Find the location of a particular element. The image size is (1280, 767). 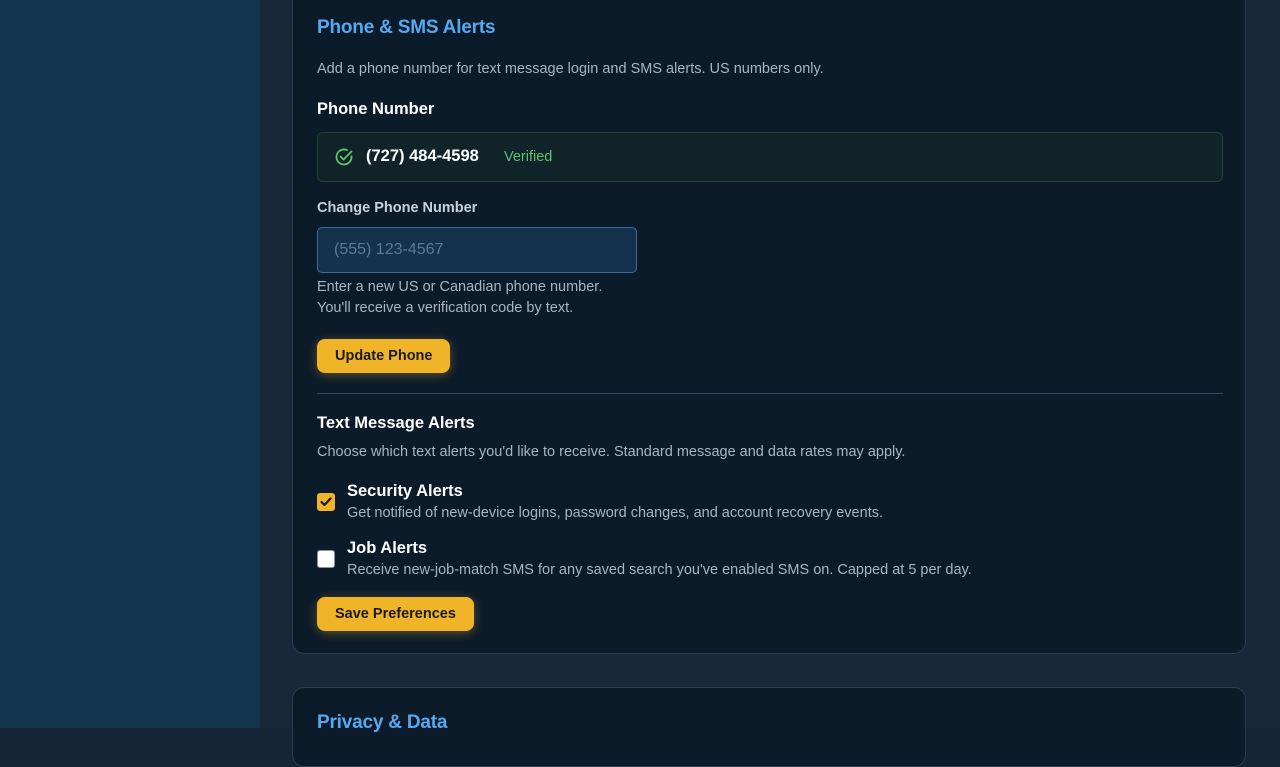

current-phone-number: (727) 484-4598 is located at coordinates (422, 156).